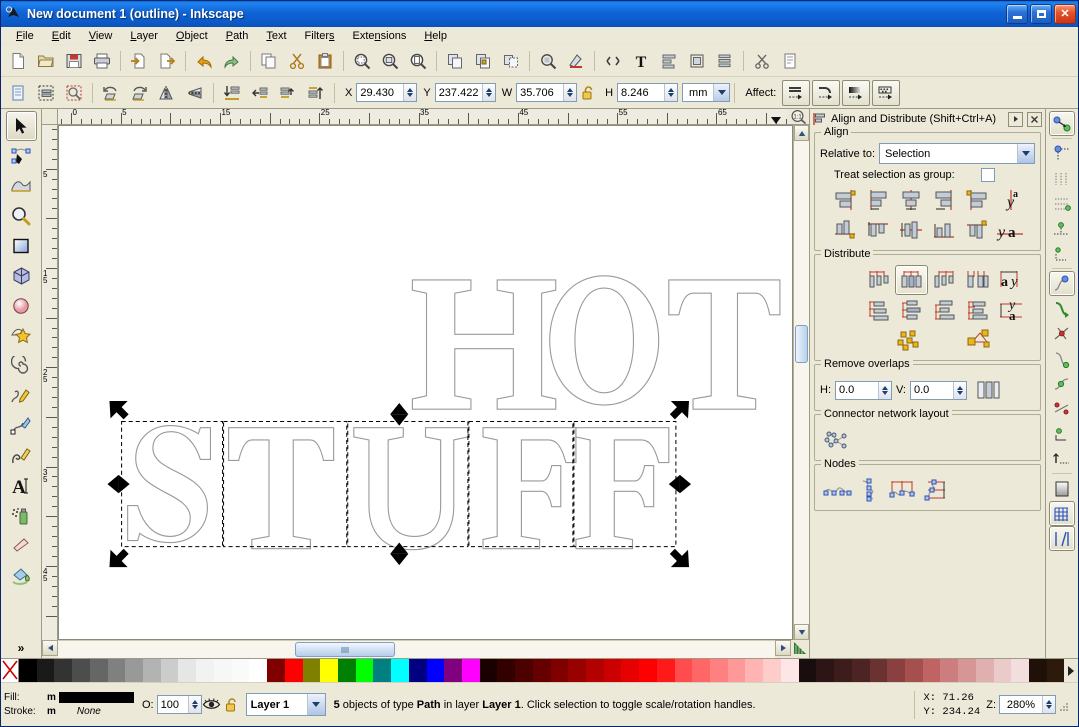  I want to click on tweak-tool, so click(21, 186).